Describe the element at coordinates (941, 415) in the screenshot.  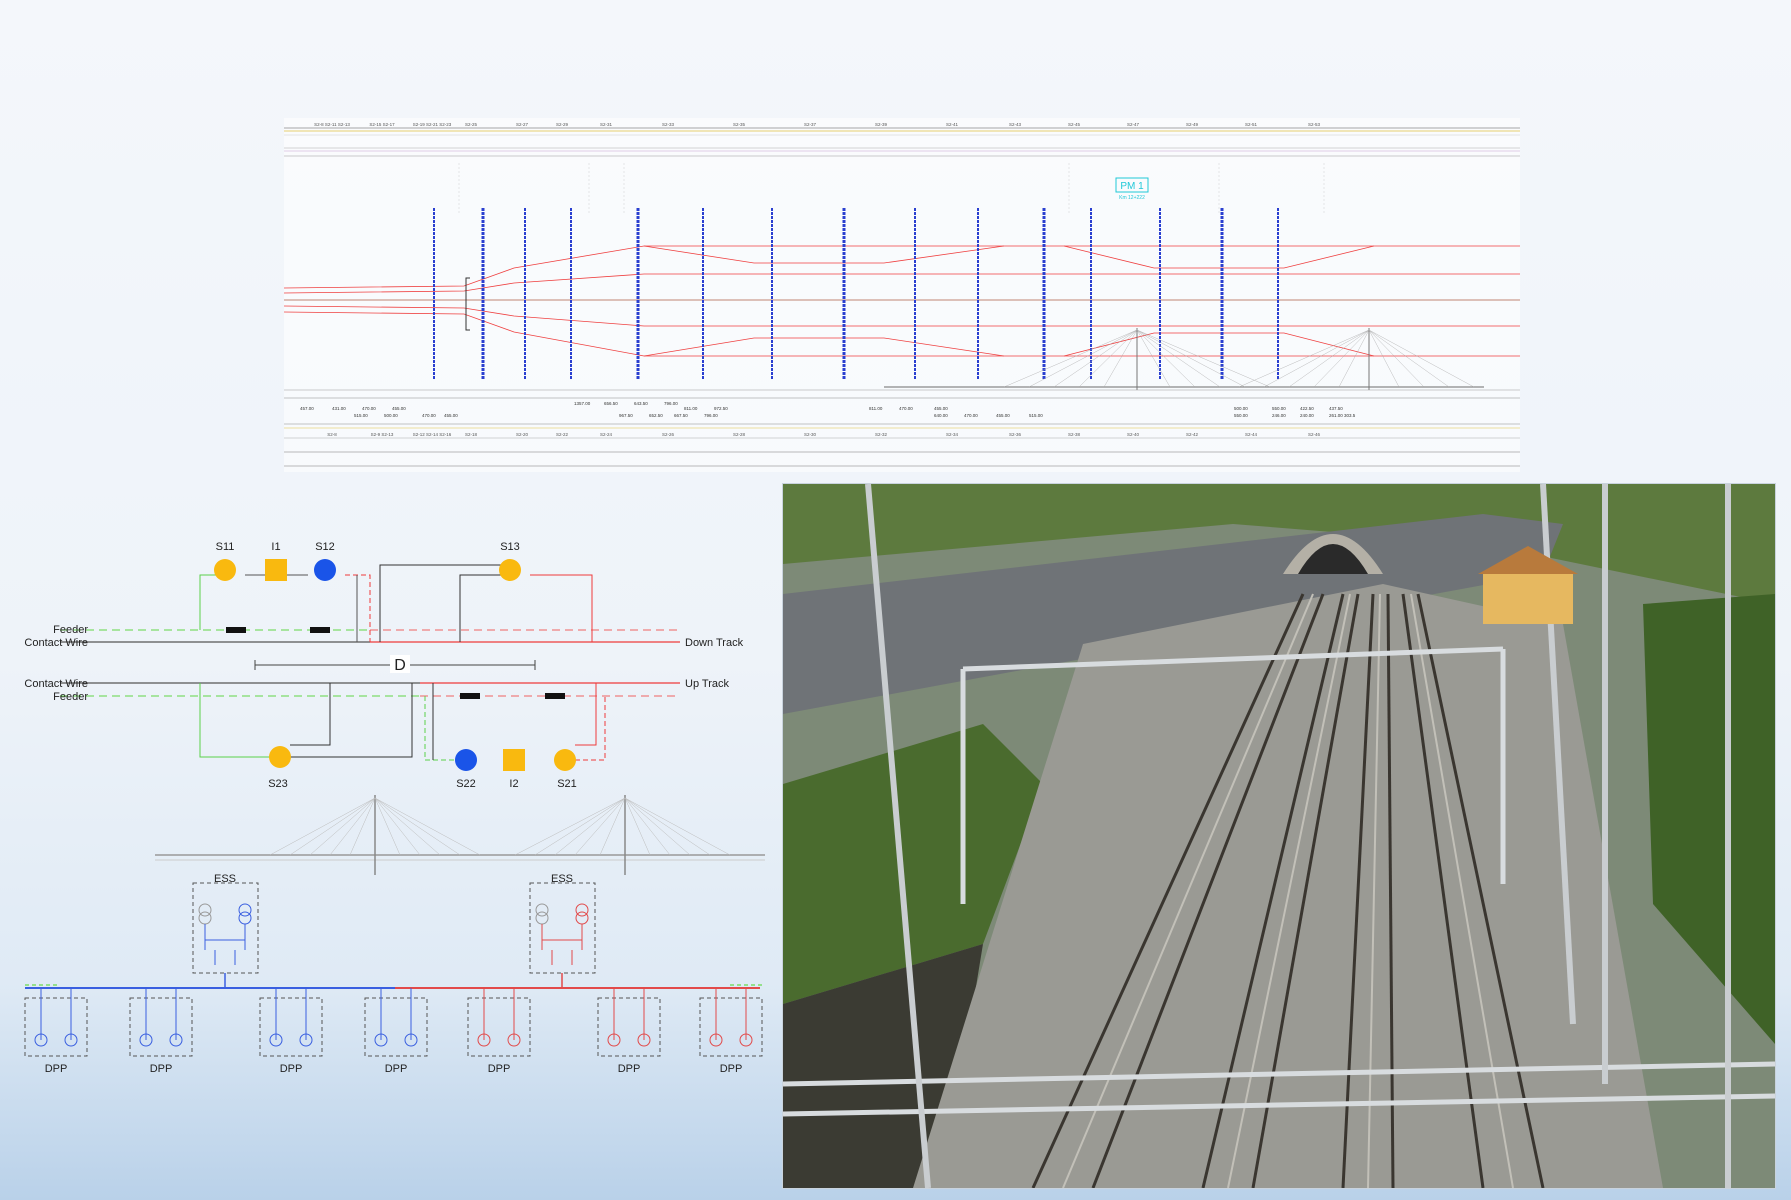
I see `dimension-label: 640.00` at that location.